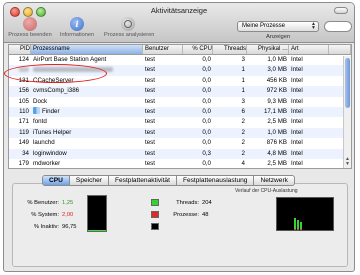 The image size is (360, 275). I want to click on table-row: 119 iTunes Helper test 0,0 2 1,0 MB Intel, so click(180, 133).